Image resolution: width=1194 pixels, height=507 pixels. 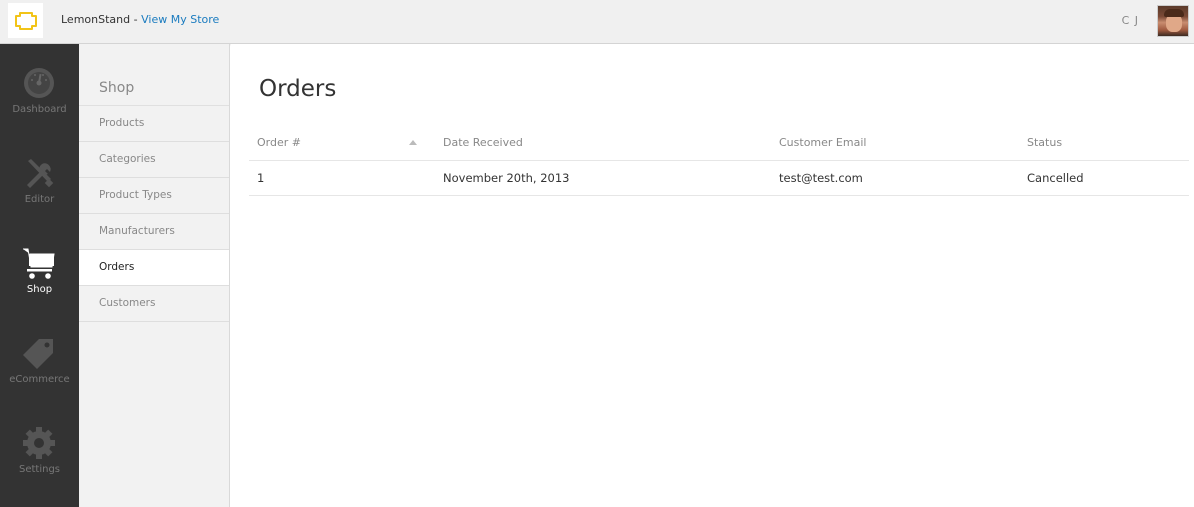 I want to click on sub-nav-item-customers: Customers, so click(x=154, y=304).